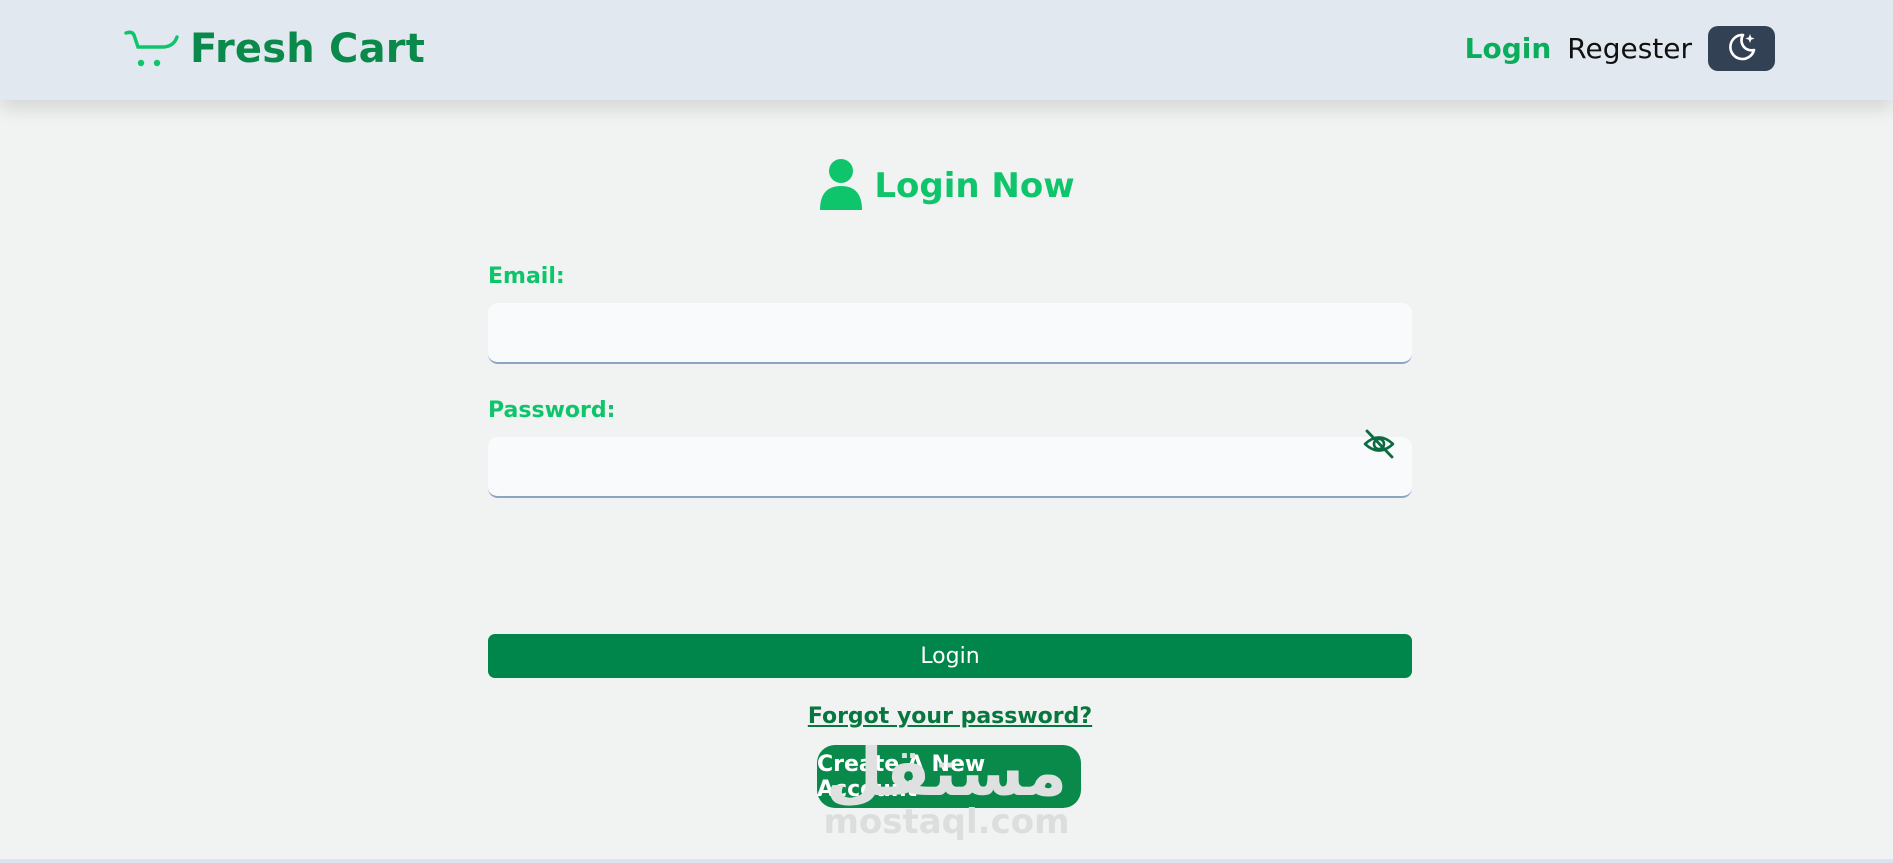 Image resolution: width=1893 pixels, height=863 pixels. I want to click on brand-logo: Fresh Cart, so click(274, 49).